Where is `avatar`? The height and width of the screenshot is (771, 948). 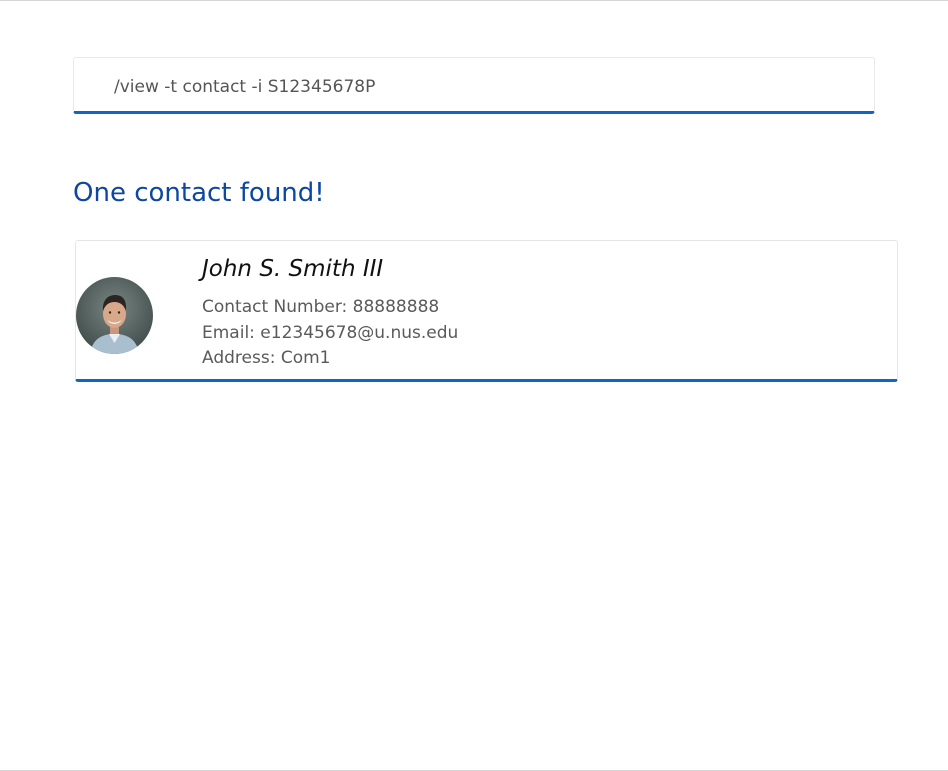
avatar is located at coordinates (114, 315).